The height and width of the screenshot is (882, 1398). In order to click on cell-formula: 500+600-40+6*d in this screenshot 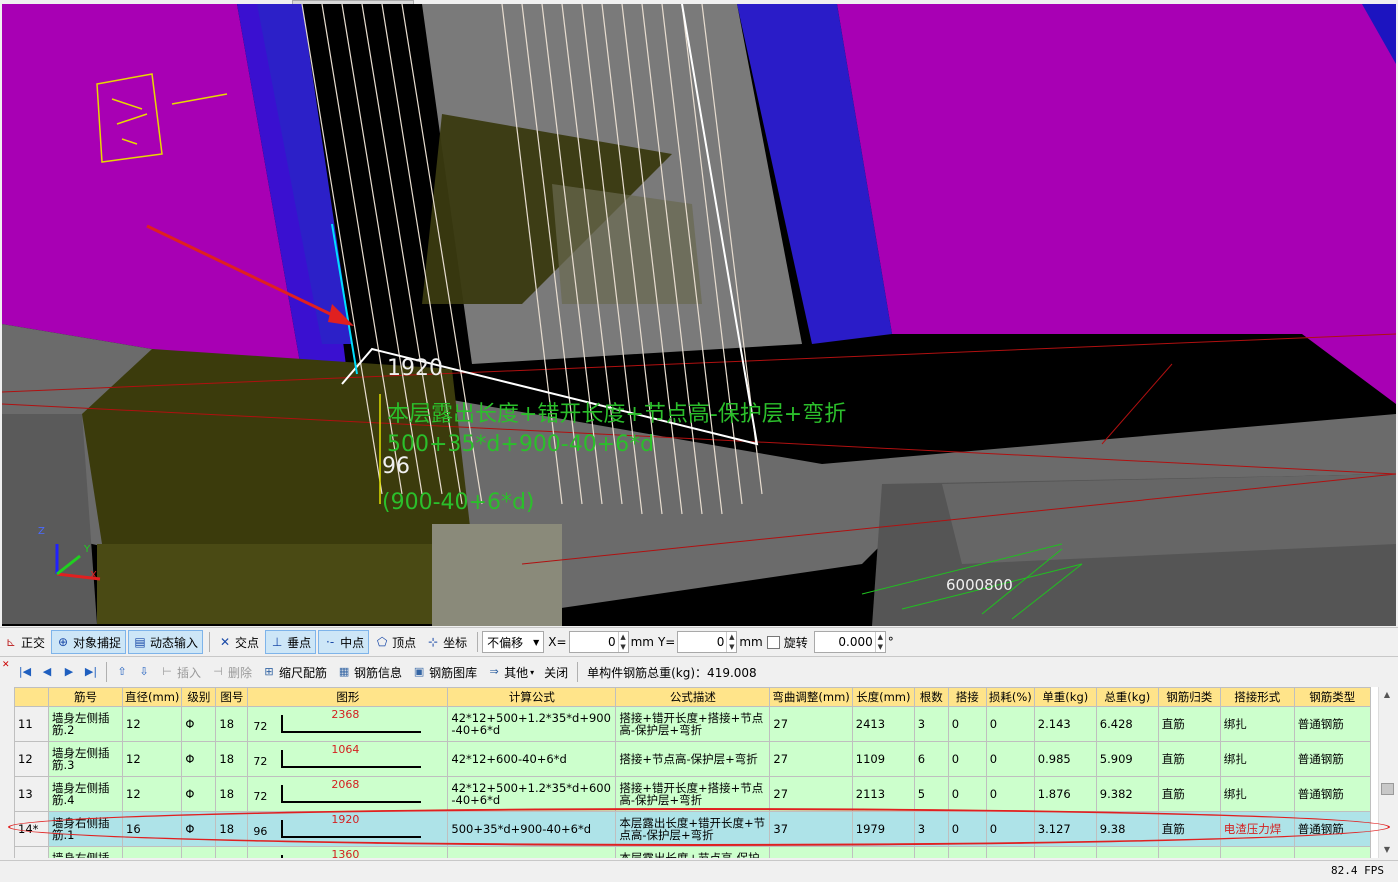, I will do `click(532, 852)`.